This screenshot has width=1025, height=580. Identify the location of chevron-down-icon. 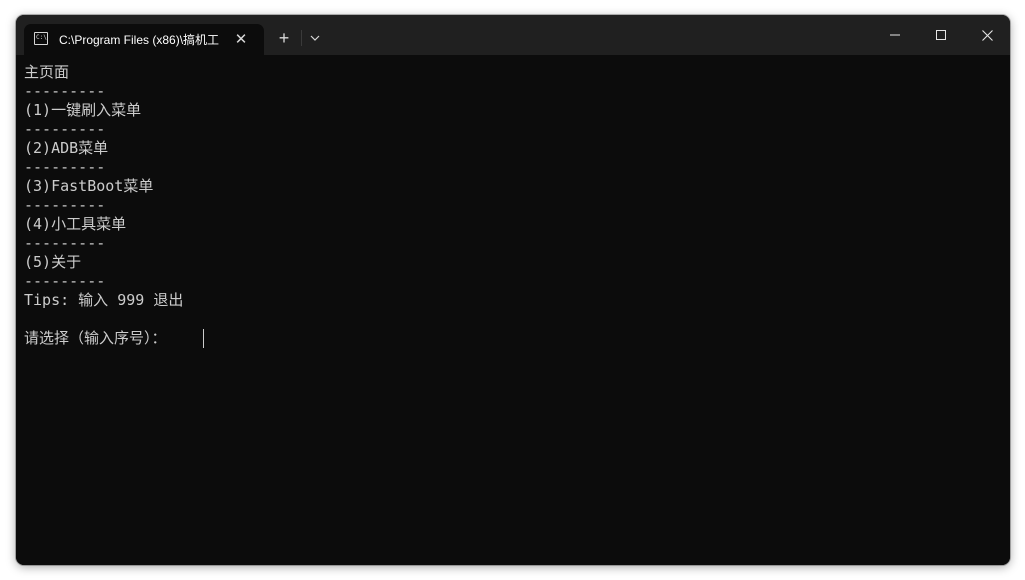
(315, 38).